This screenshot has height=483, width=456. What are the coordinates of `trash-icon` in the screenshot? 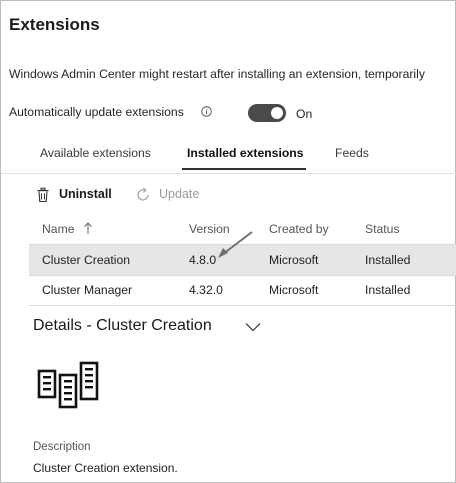 It's located at (43, 195).